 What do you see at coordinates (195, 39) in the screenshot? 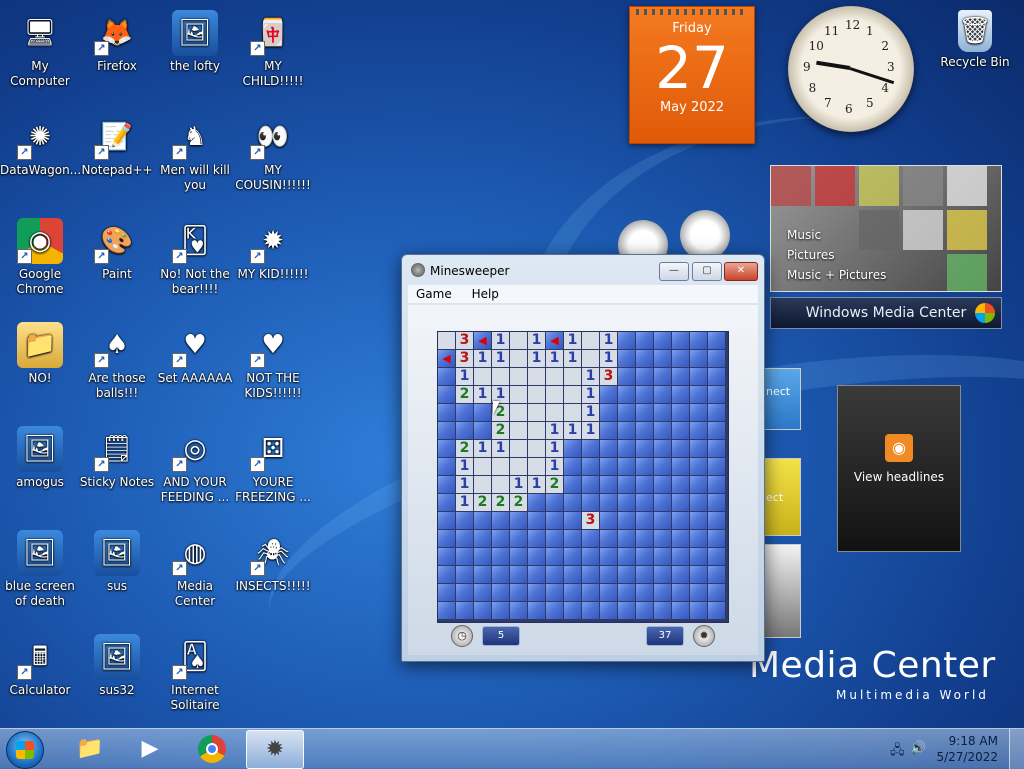
I see `desktop-icon: 🖼 the lofty` at bounding box center [195, 39].